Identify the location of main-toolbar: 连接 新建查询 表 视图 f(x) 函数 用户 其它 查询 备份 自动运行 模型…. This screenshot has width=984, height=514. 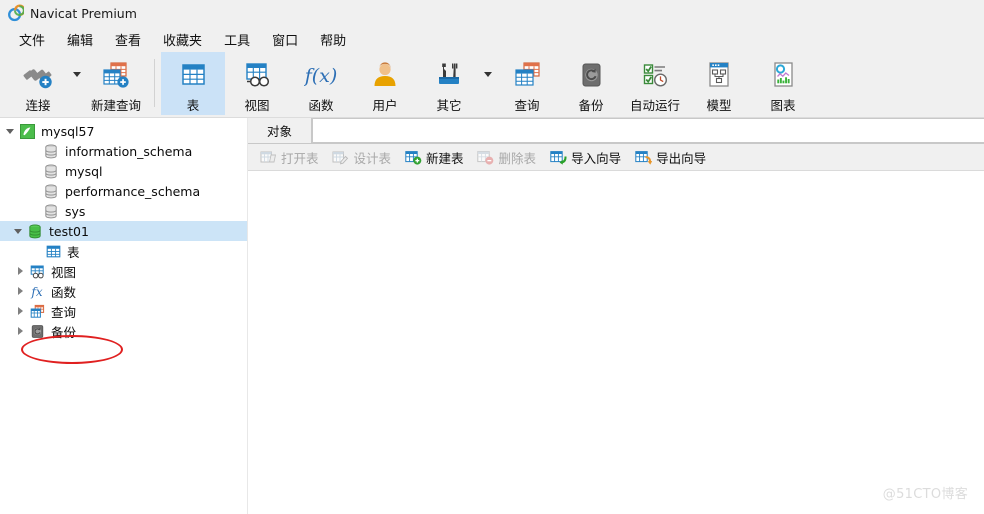
(492, 85).